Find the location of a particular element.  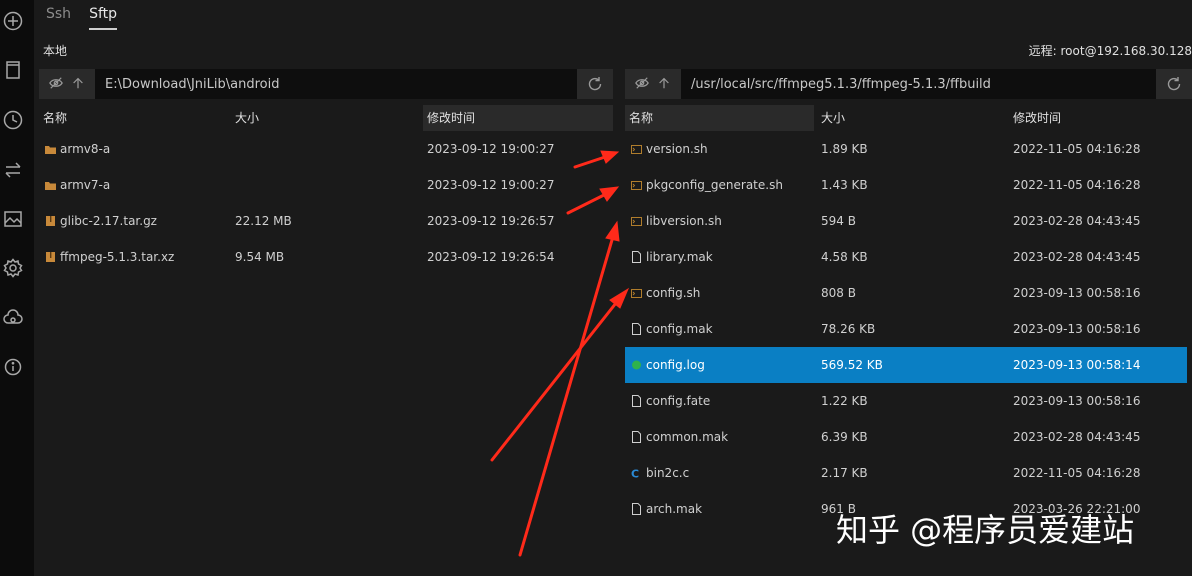

file-size: 4.58 KB is located at coordinates (844, 257).